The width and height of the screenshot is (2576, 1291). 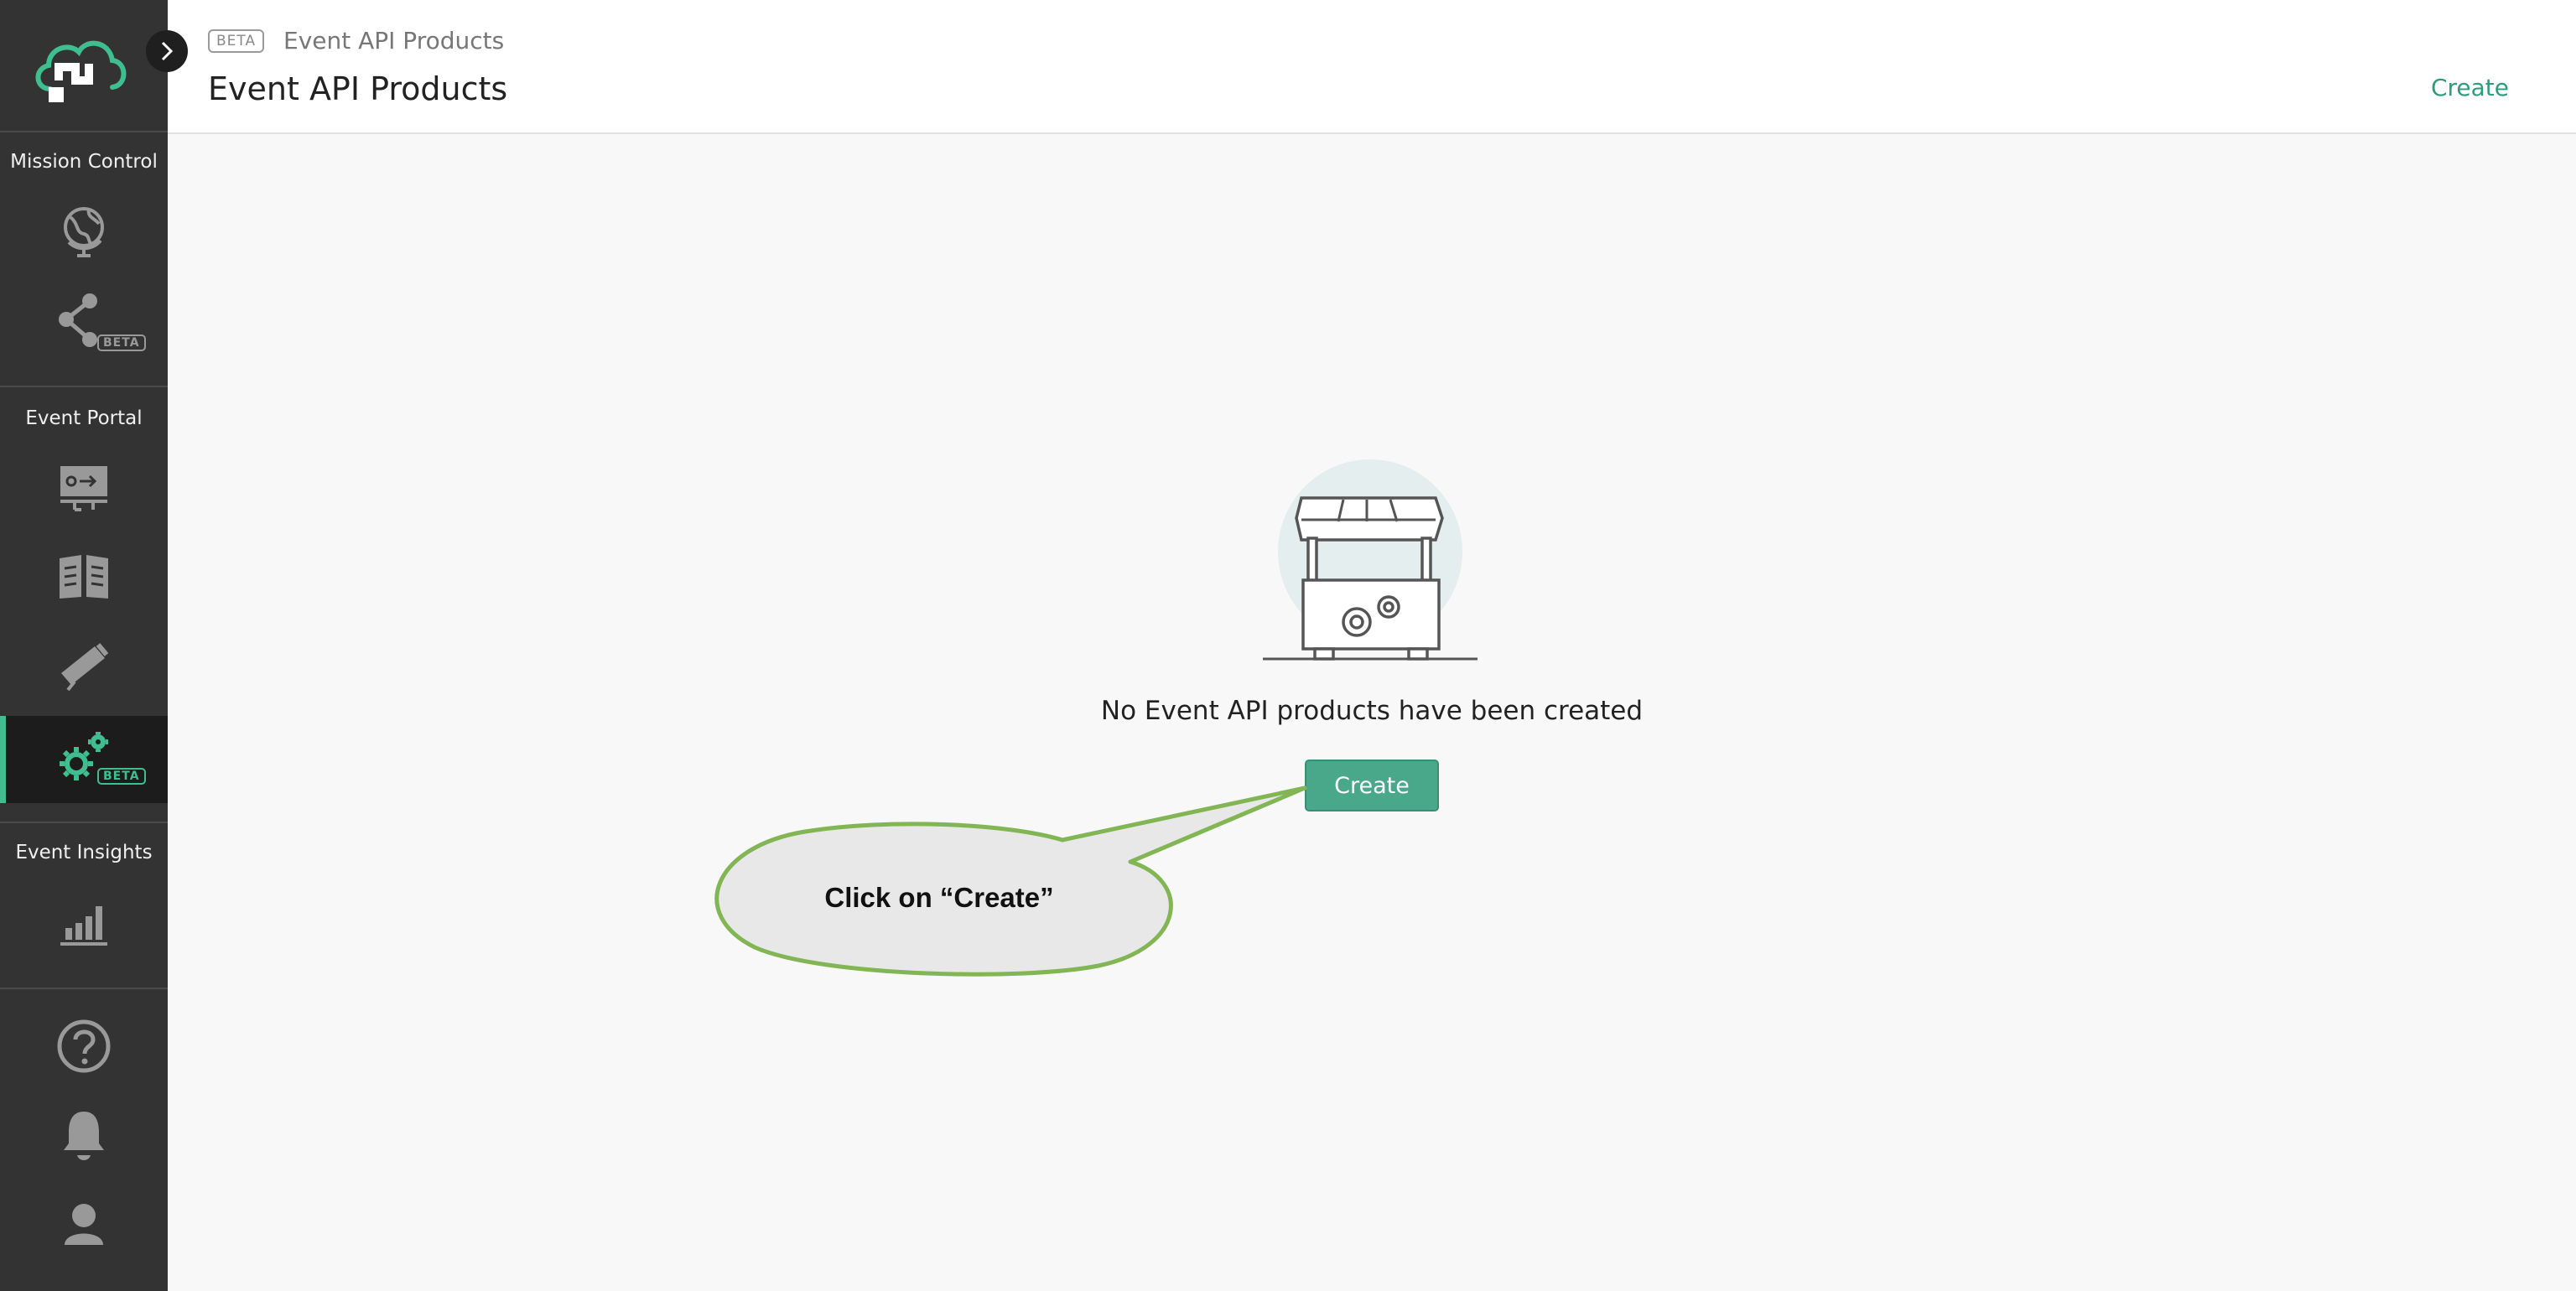 I want to click on empty-state-illustration, so click(x=1372, y=563).